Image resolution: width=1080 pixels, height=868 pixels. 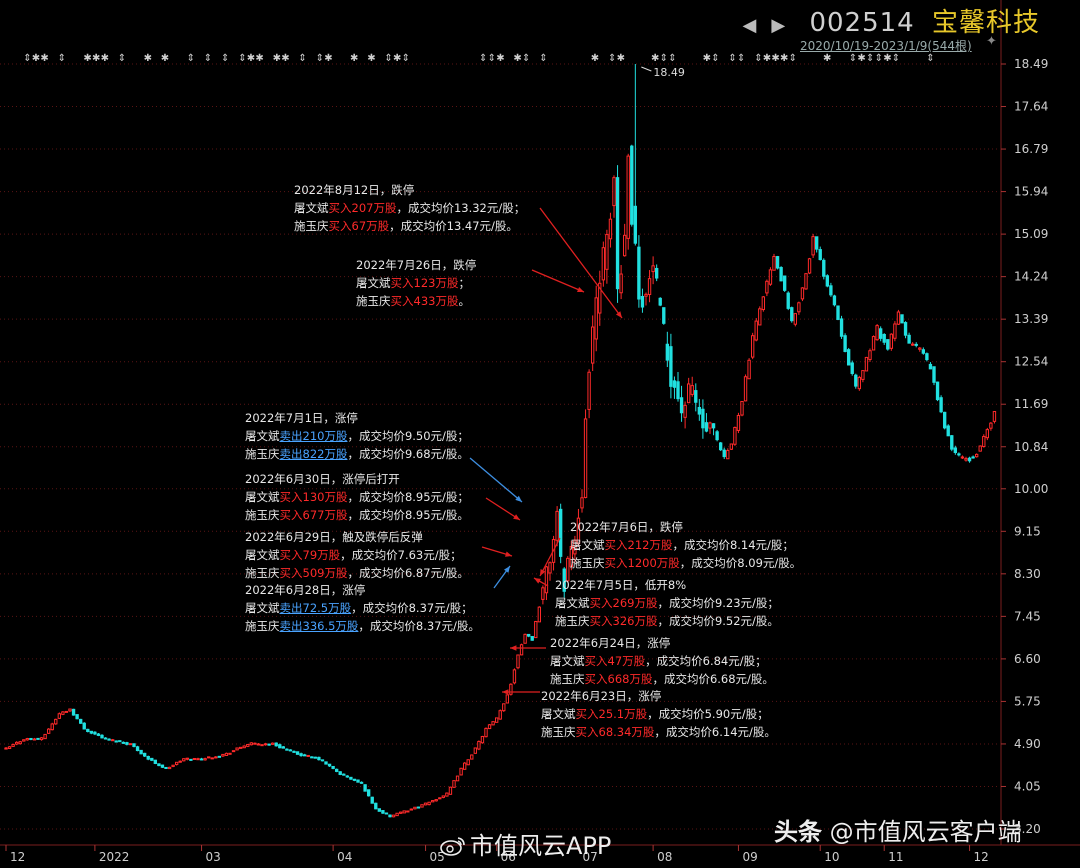 I want to click on trade-price: ，成交均价7.63元/股；, so click(x=401, y=555).